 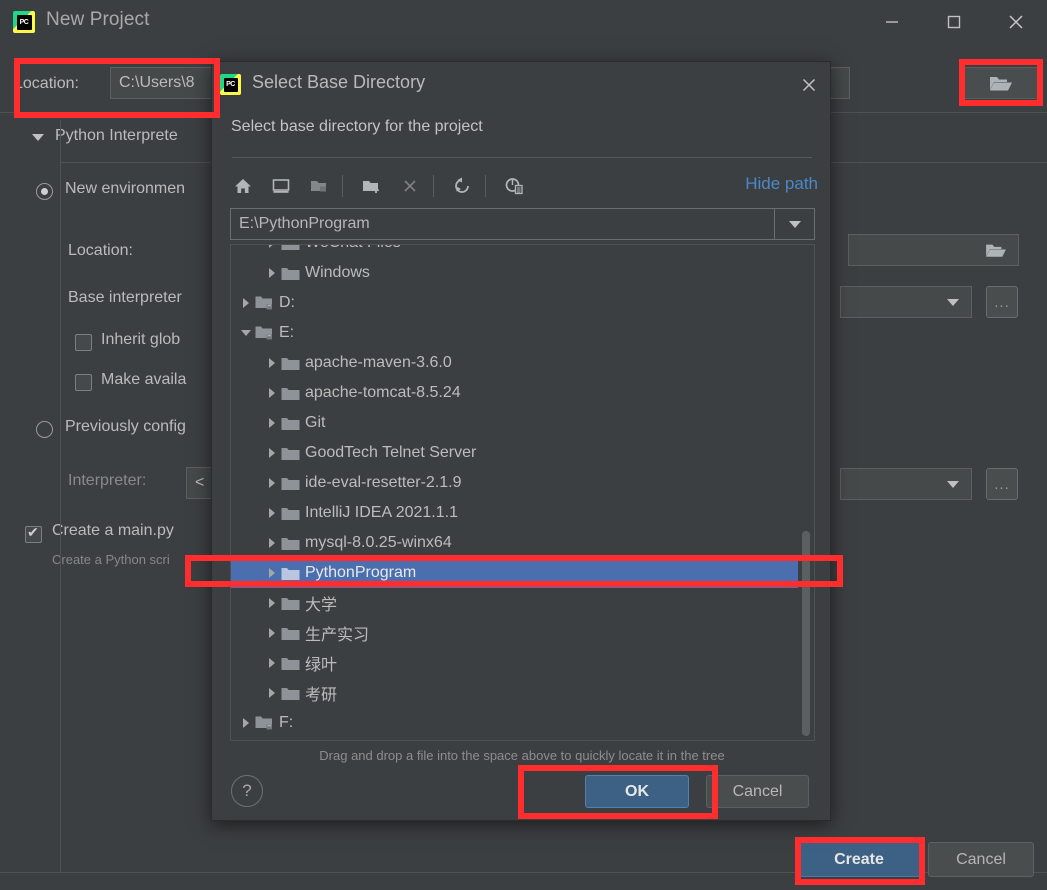 What do you see at coordinates (378, 542) in the screenshot?
I see `tree-row-label: mysql-8.0.25-winx64` at bounding box center [378, 542].